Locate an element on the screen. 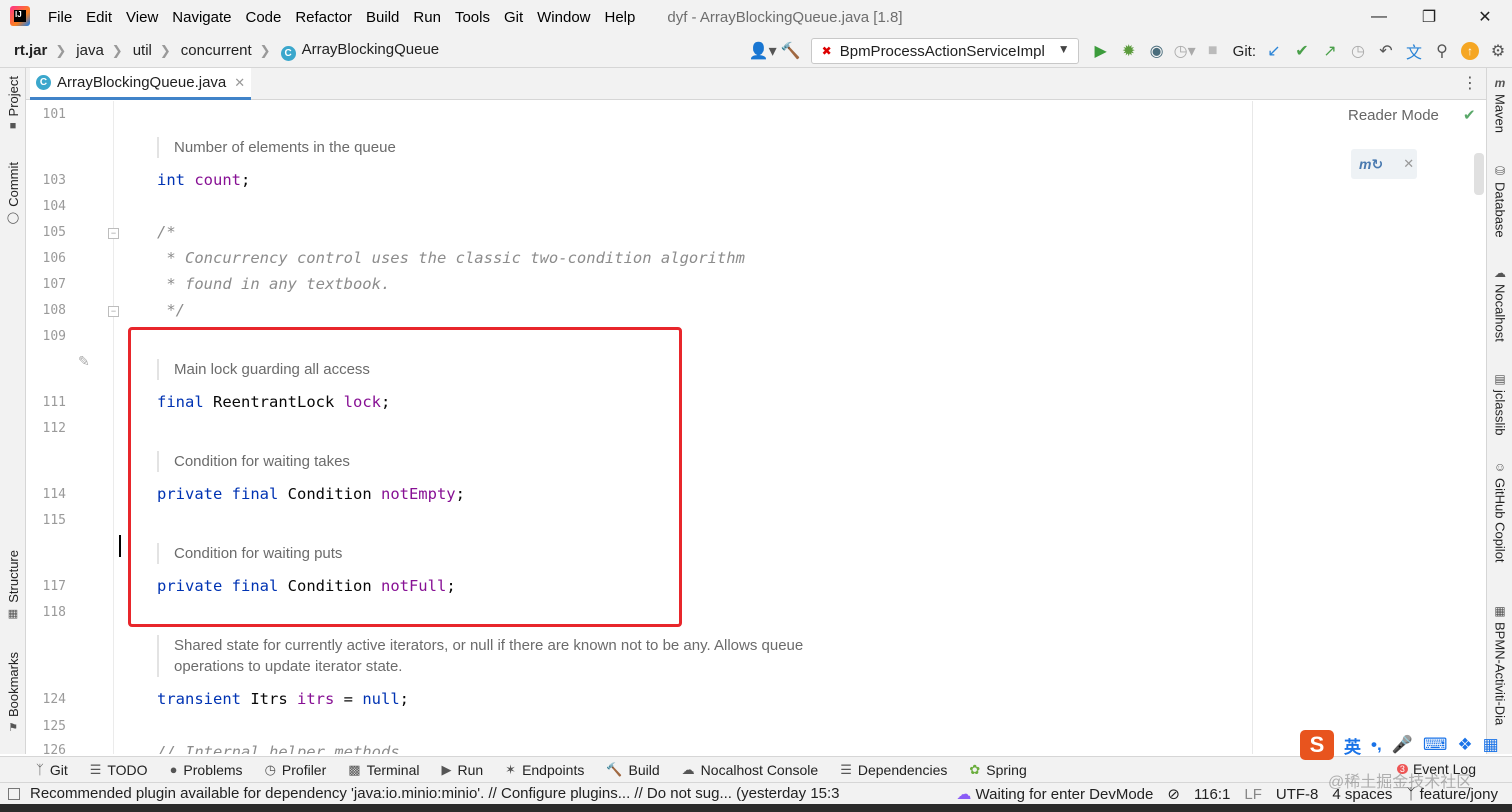  tool-project-label: Project is located at coordinates (13, 96).